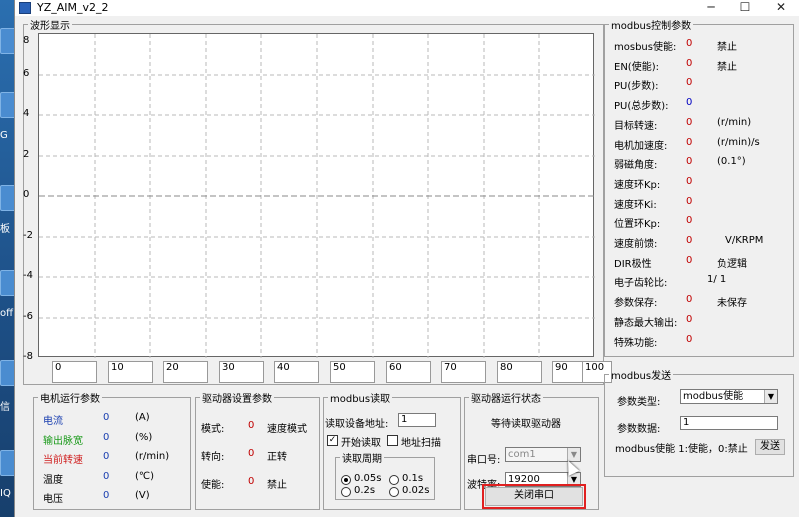  I want to click on read-period-title: 读取周期, so click(362, 459).